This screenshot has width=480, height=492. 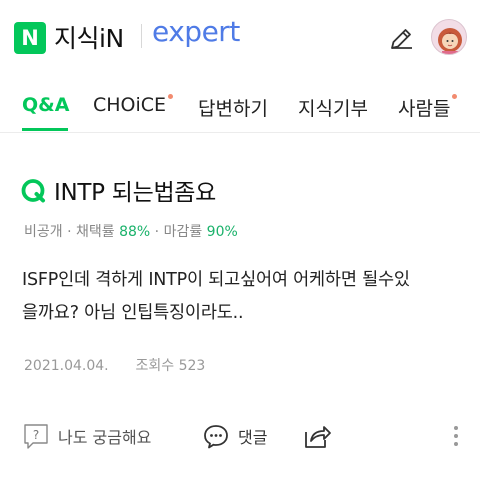 I want to click on comment-icon, so click(x=216, y=437).